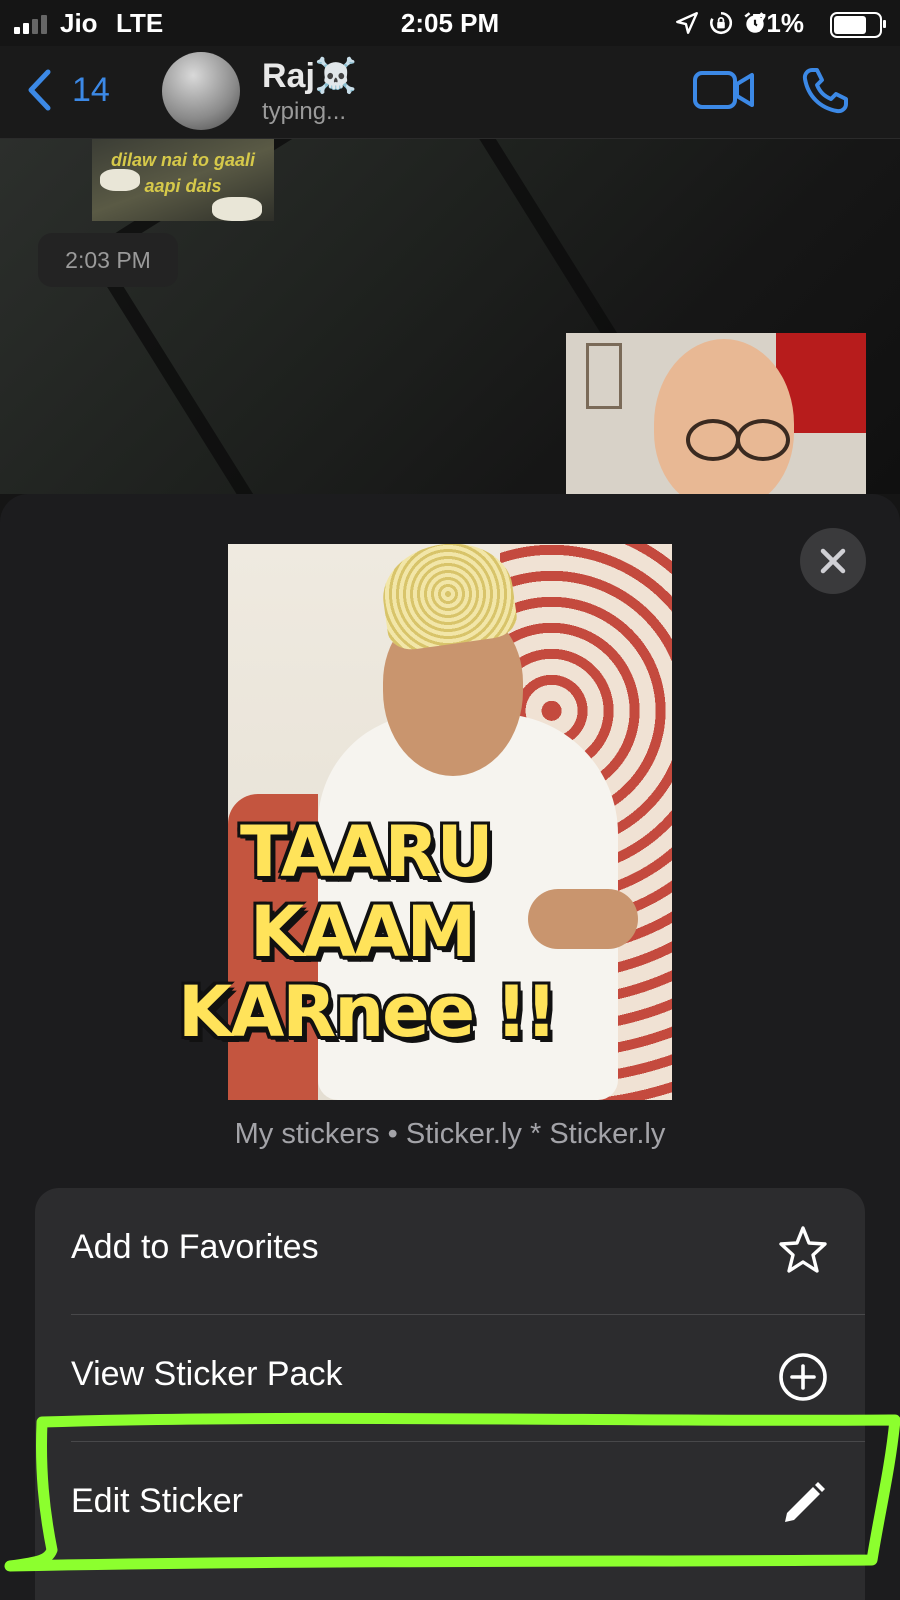 Image resolution: width=900 pixels, height=1600 pixels. What do you see at coordinates (108, 260) in the screenshot?
I see `message-timestamp: 2:03 PM` at bounding box center [108, 260].